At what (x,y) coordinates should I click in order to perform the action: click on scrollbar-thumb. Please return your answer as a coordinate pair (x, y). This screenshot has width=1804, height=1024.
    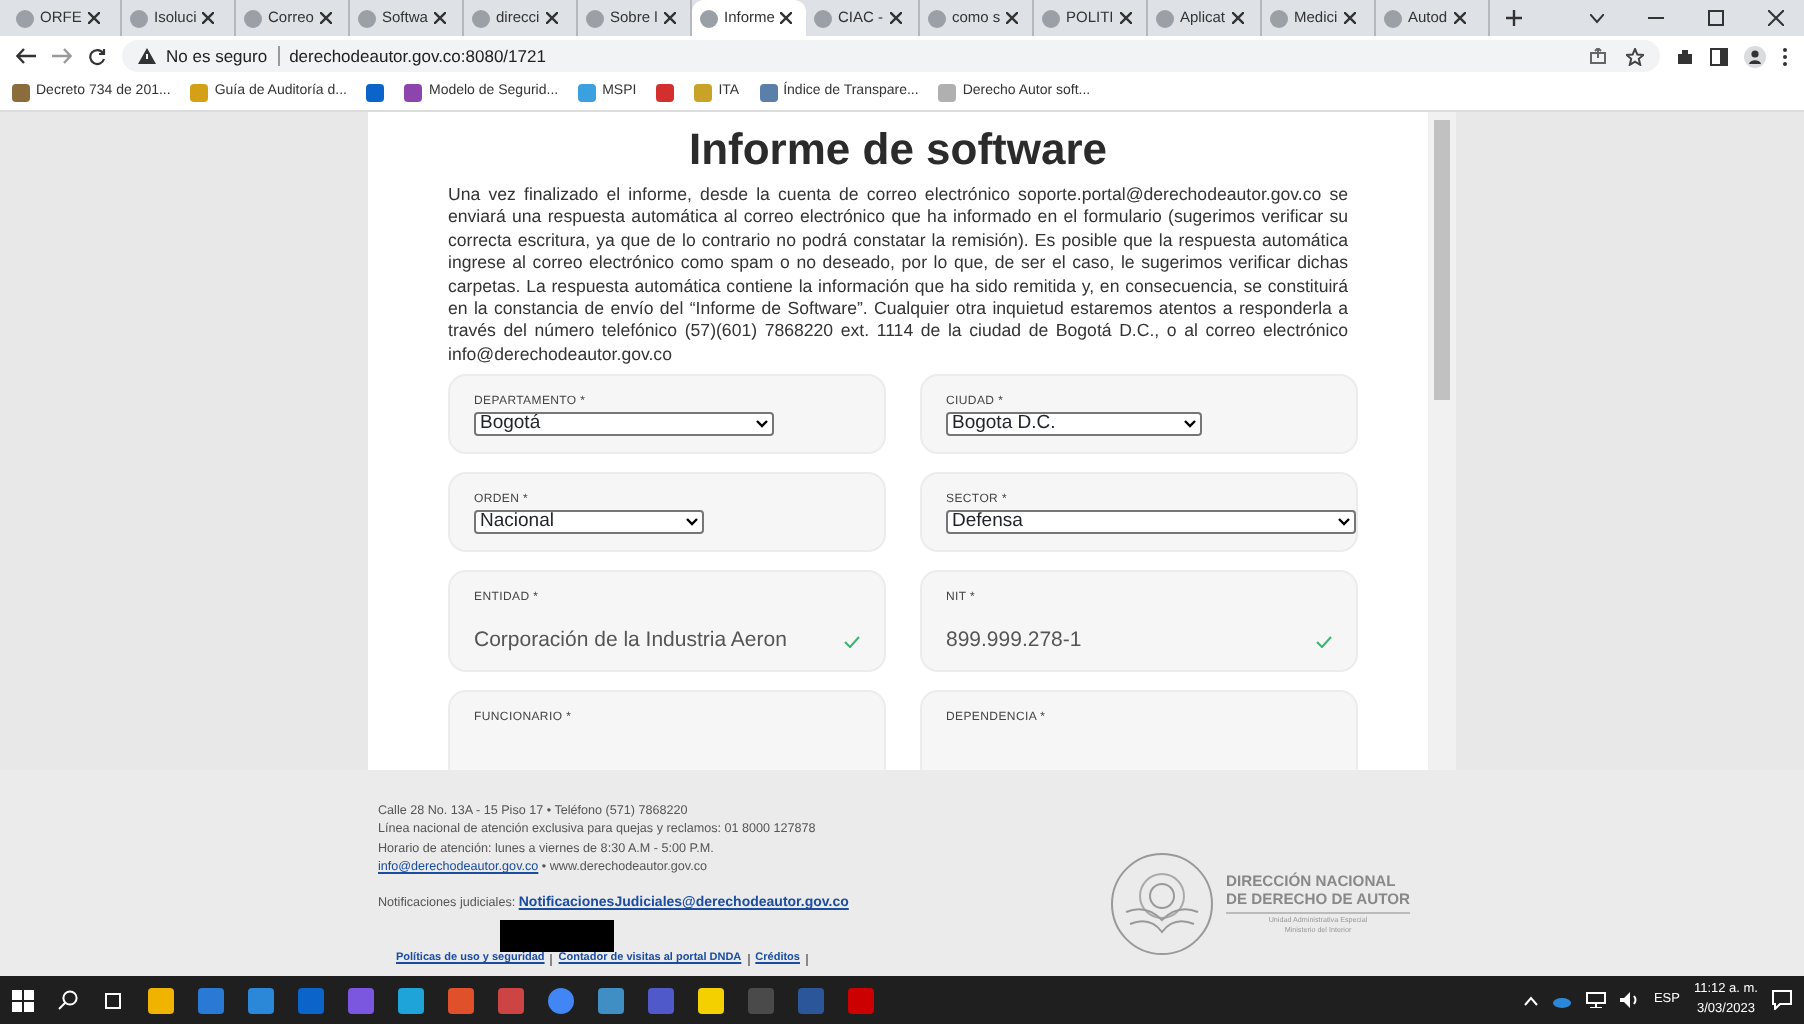
    Looking at the image, I should click on (1442, 260).